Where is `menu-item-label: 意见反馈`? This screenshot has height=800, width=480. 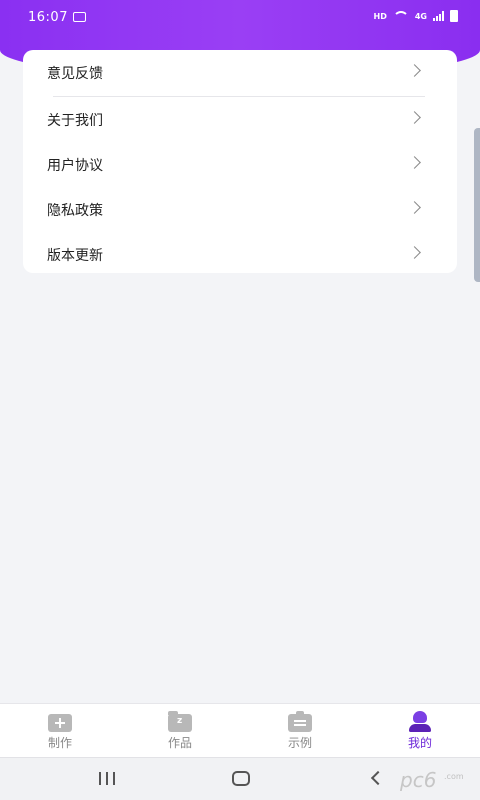 menu-item-label: 意见反馈 is located at coordinates (75, 74).